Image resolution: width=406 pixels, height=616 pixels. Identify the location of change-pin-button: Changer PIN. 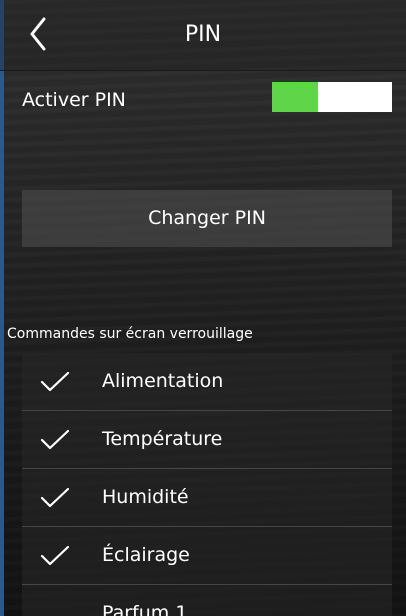
(207, 218).